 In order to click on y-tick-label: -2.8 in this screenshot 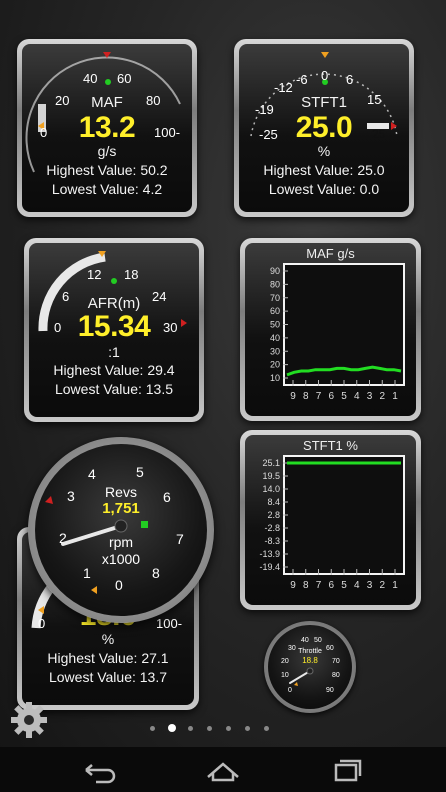, I will do `click(272, 528)`.